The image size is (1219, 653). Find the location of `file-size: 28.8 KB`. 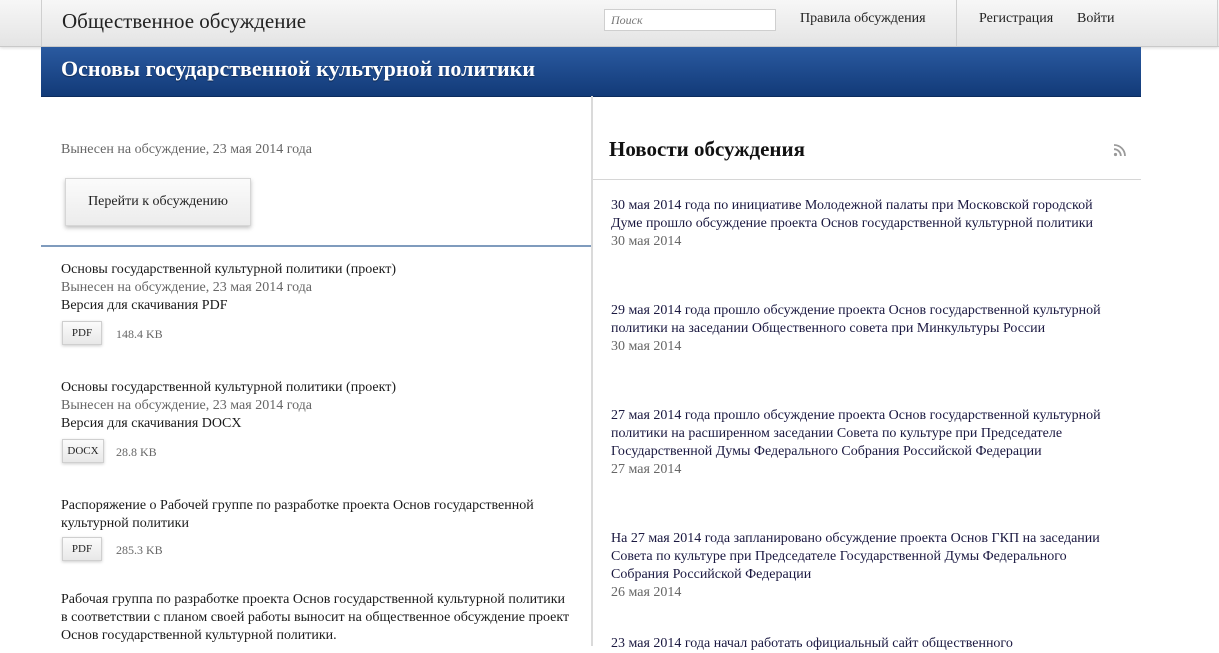

file-size: 28.8 KB is located at coordinates (136, 452).